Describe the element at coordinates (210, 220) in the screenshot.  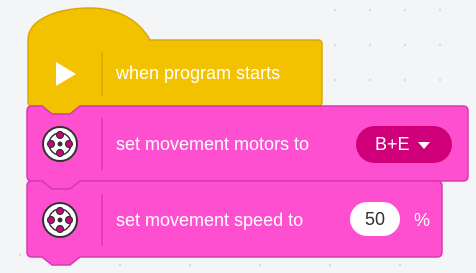
I see `block-label: set movement speed to` at that location.